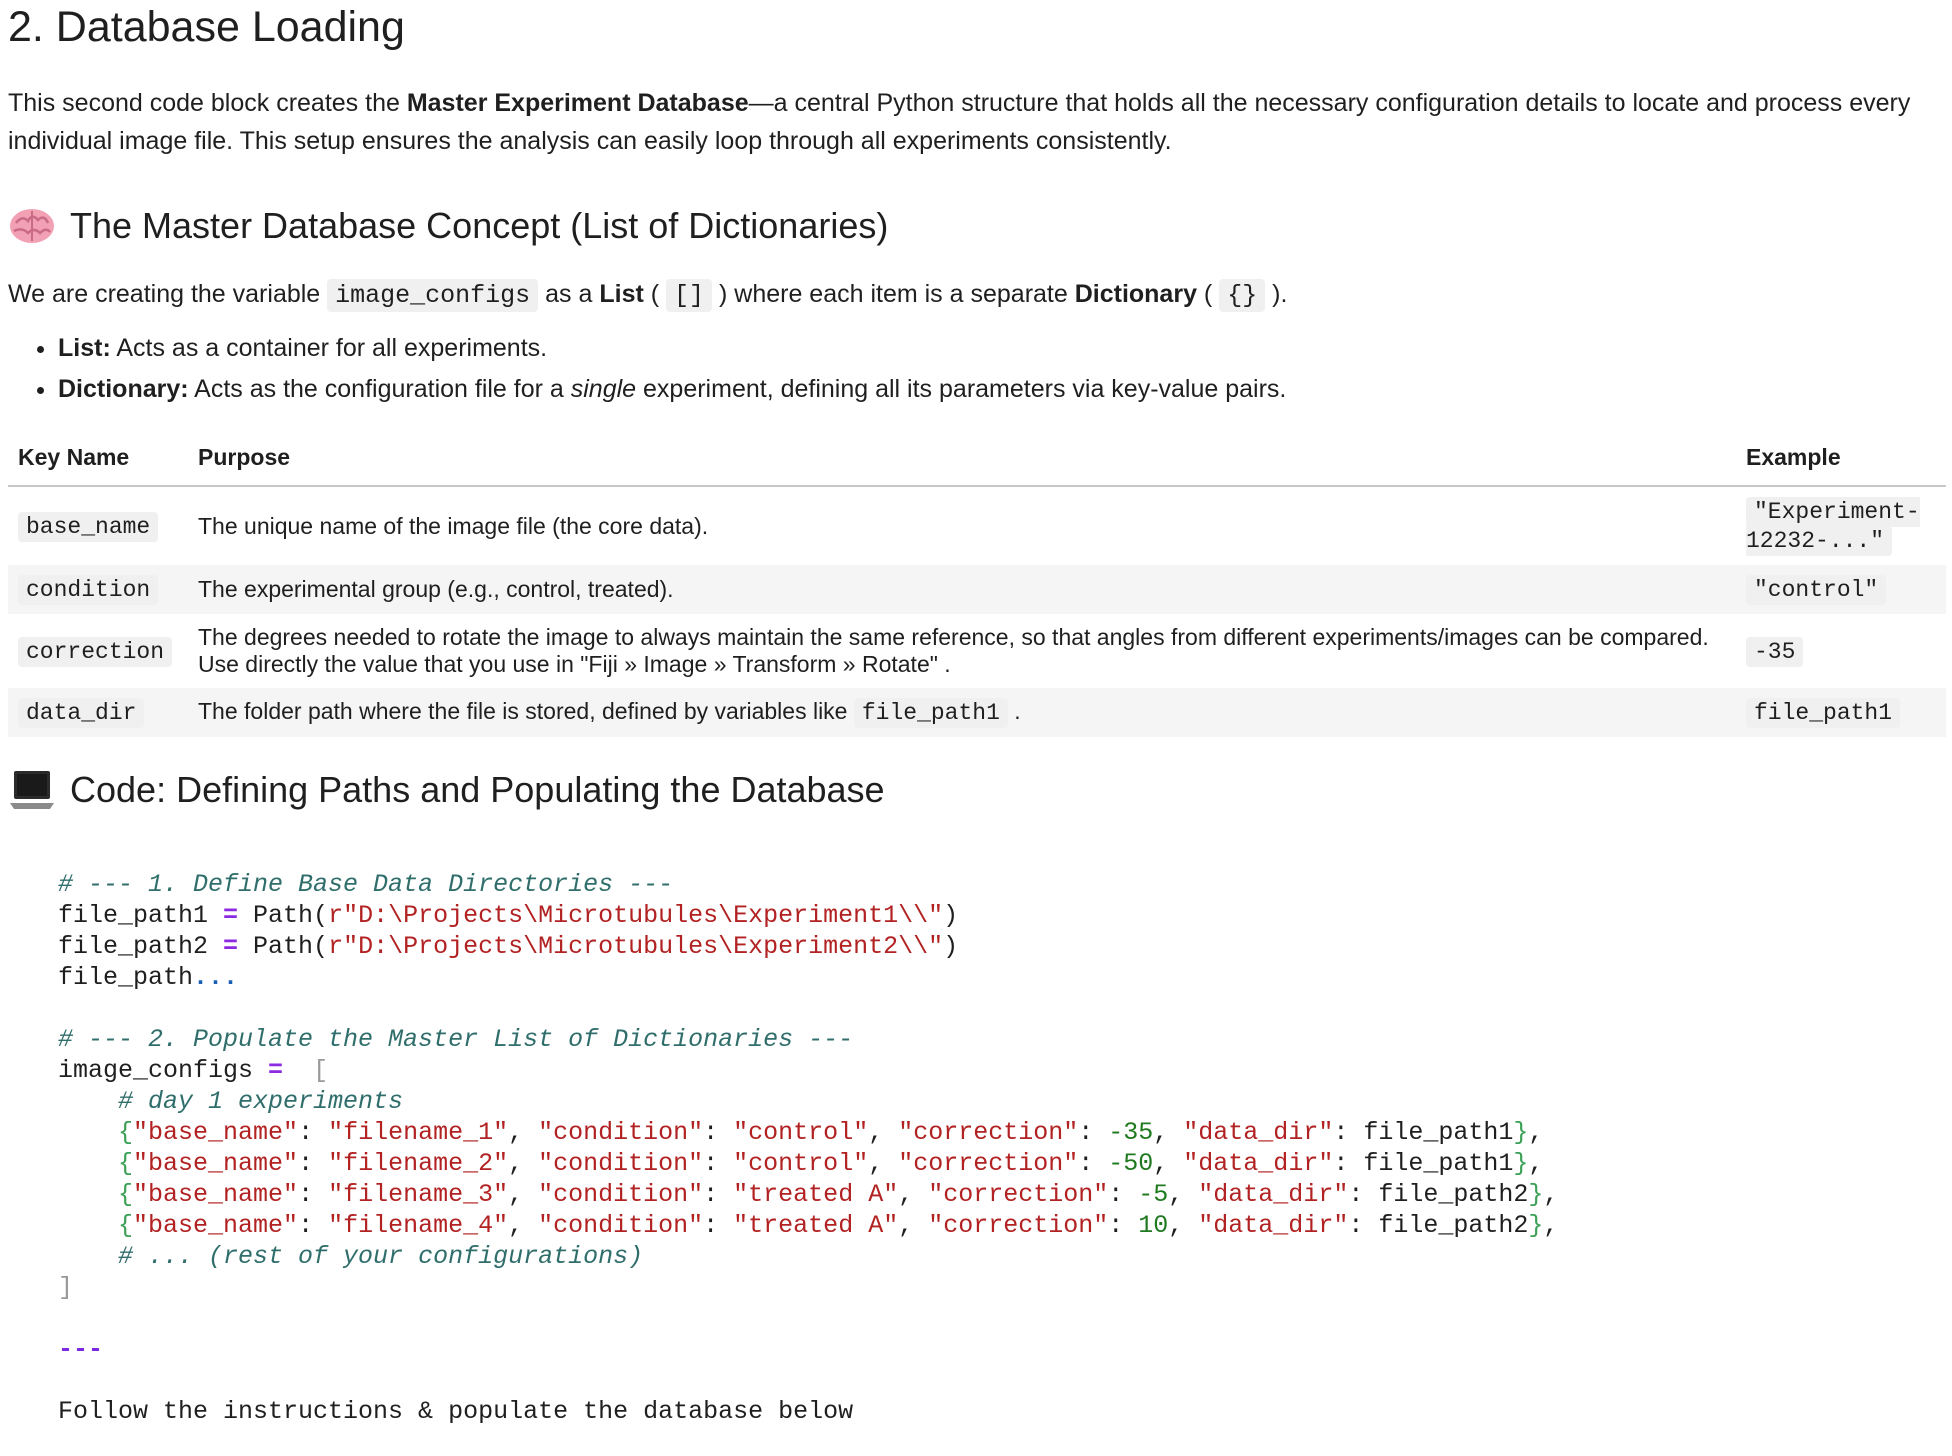 The height and width of the screenshot is (1456, 1952). Describe the element at coordinates (1841, 525) in the screenshot. I see `example-cell: "Experiment-12232-..."` at that location.